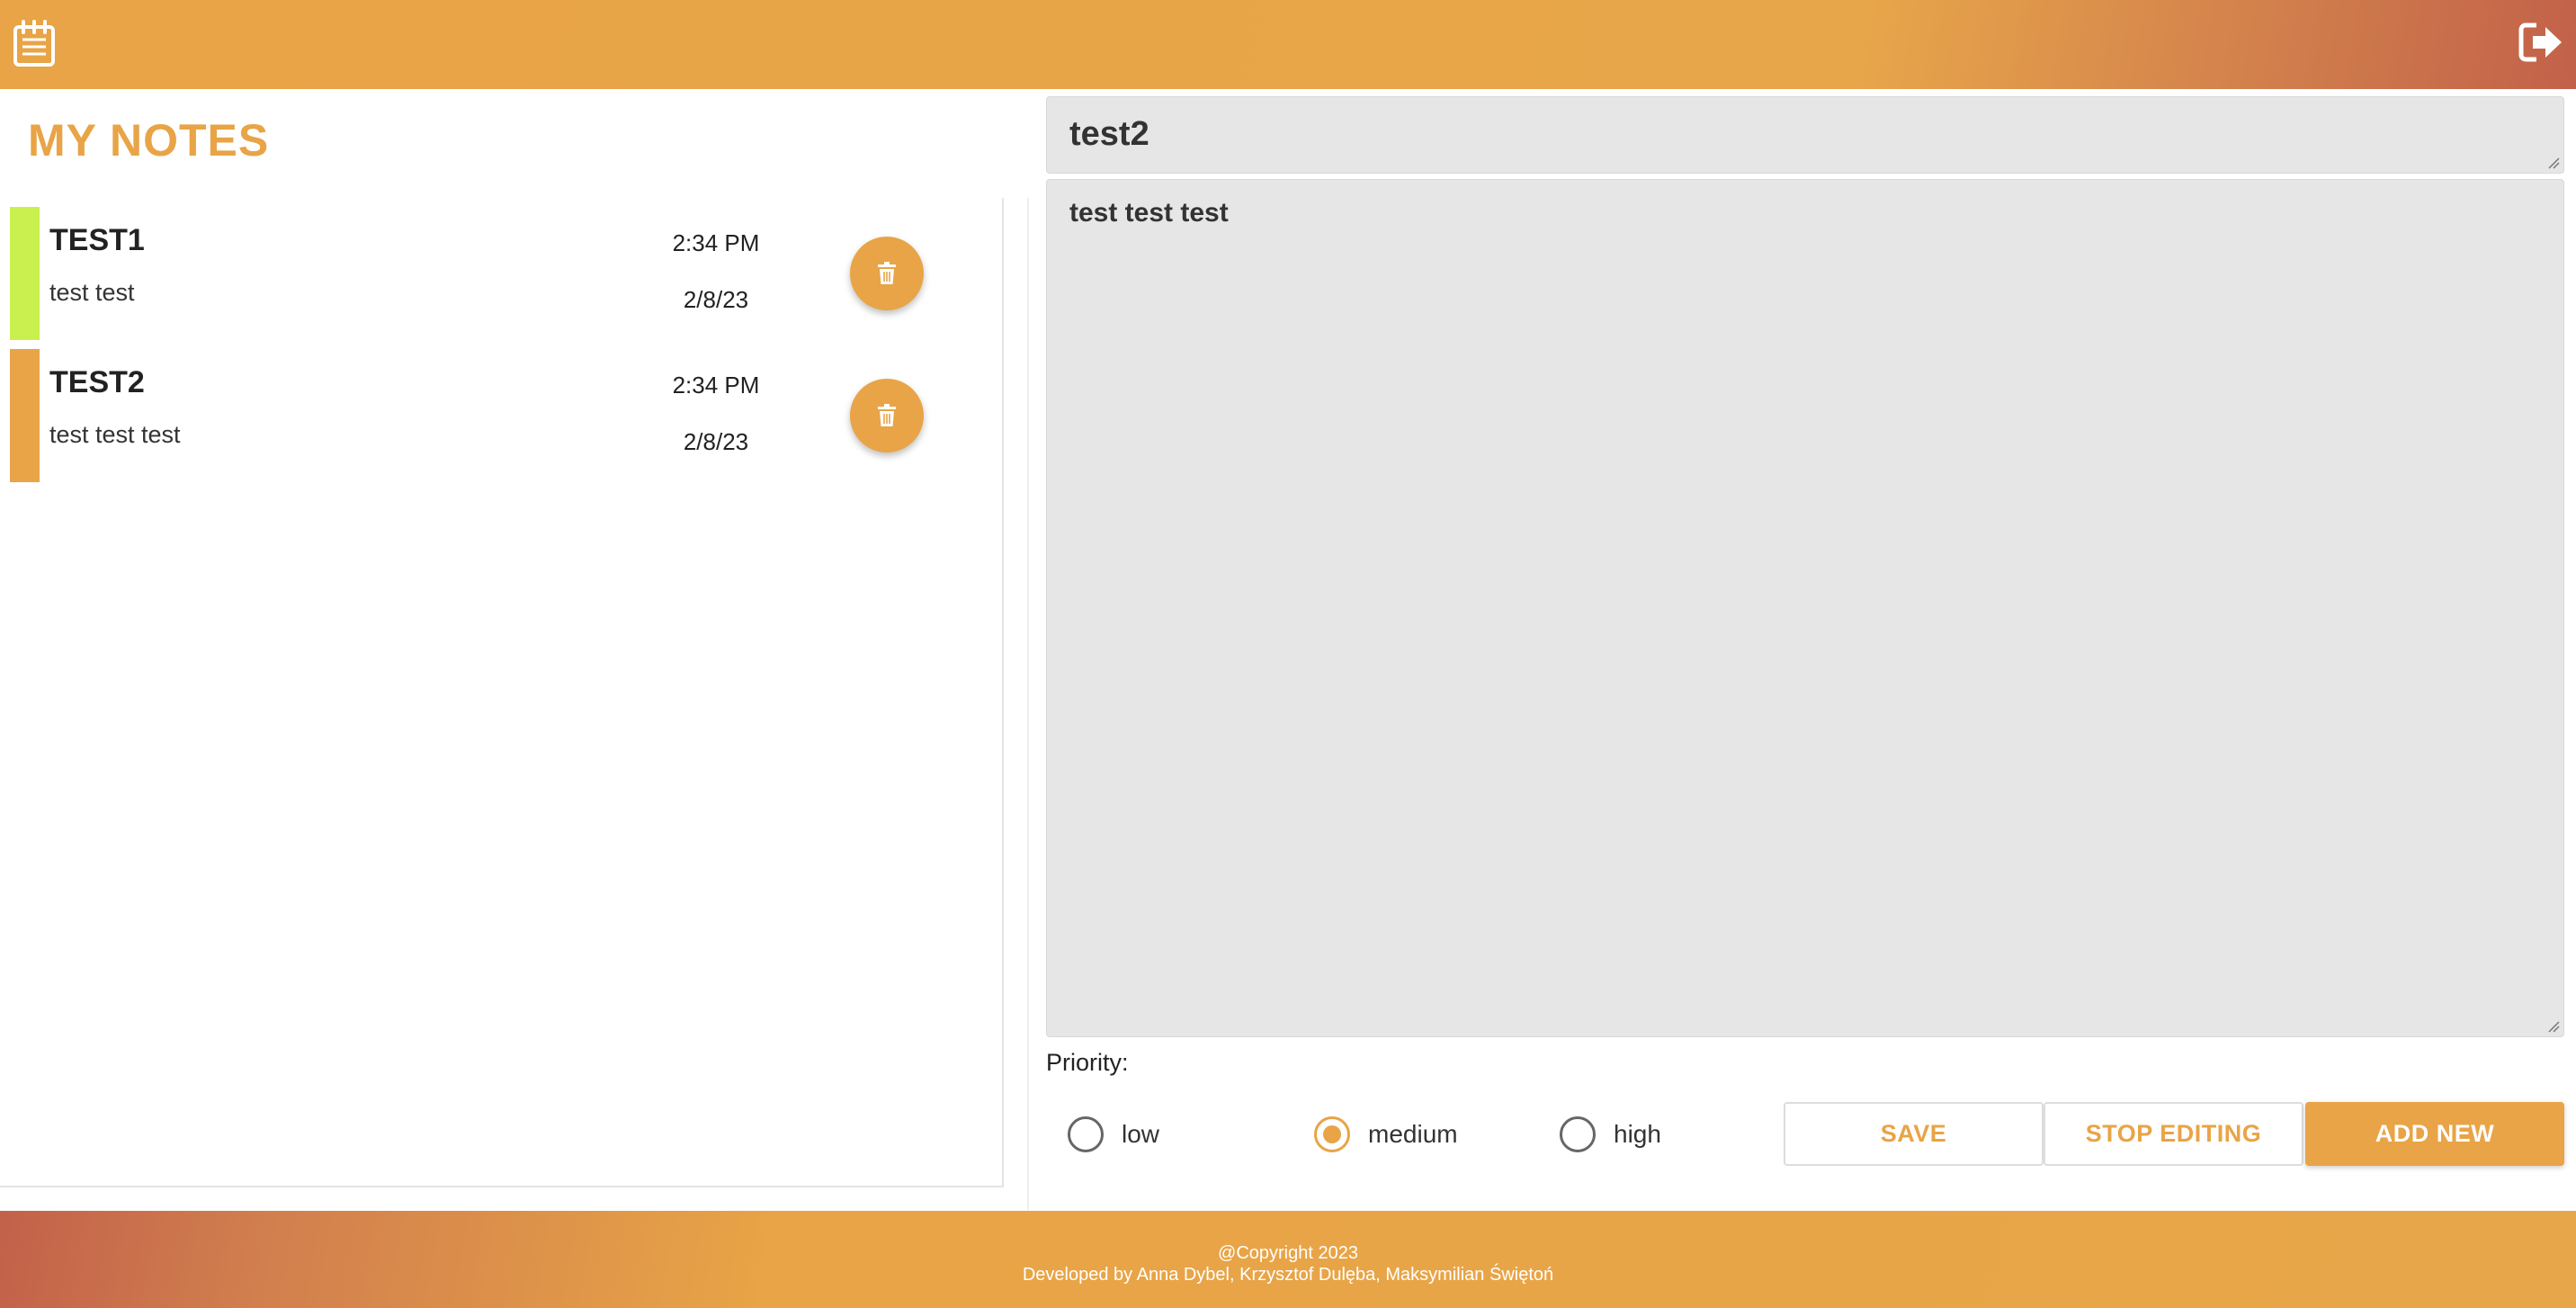  I want to click on stop-editing-button: STOP EDITING, so click(2173, 1134).